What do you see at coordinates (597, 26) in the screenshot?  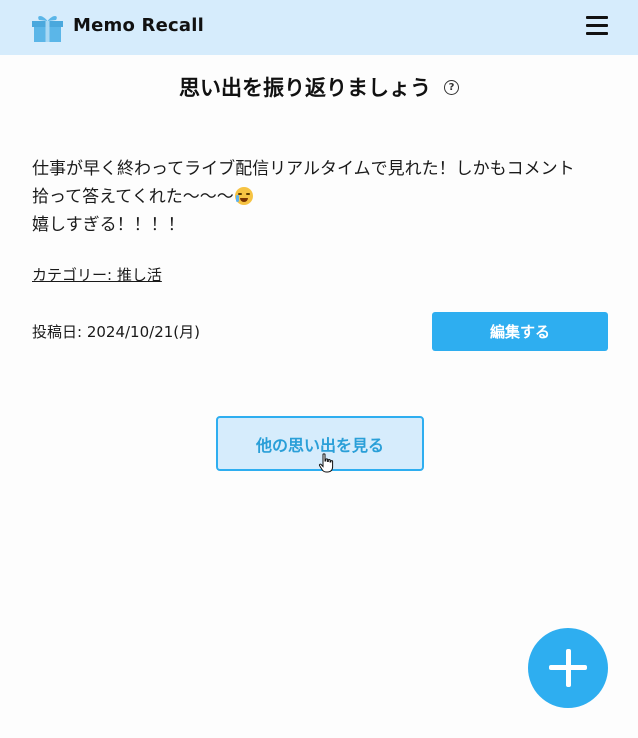 I see `hamburger-menu-icon` at bounding box center [597, 26].